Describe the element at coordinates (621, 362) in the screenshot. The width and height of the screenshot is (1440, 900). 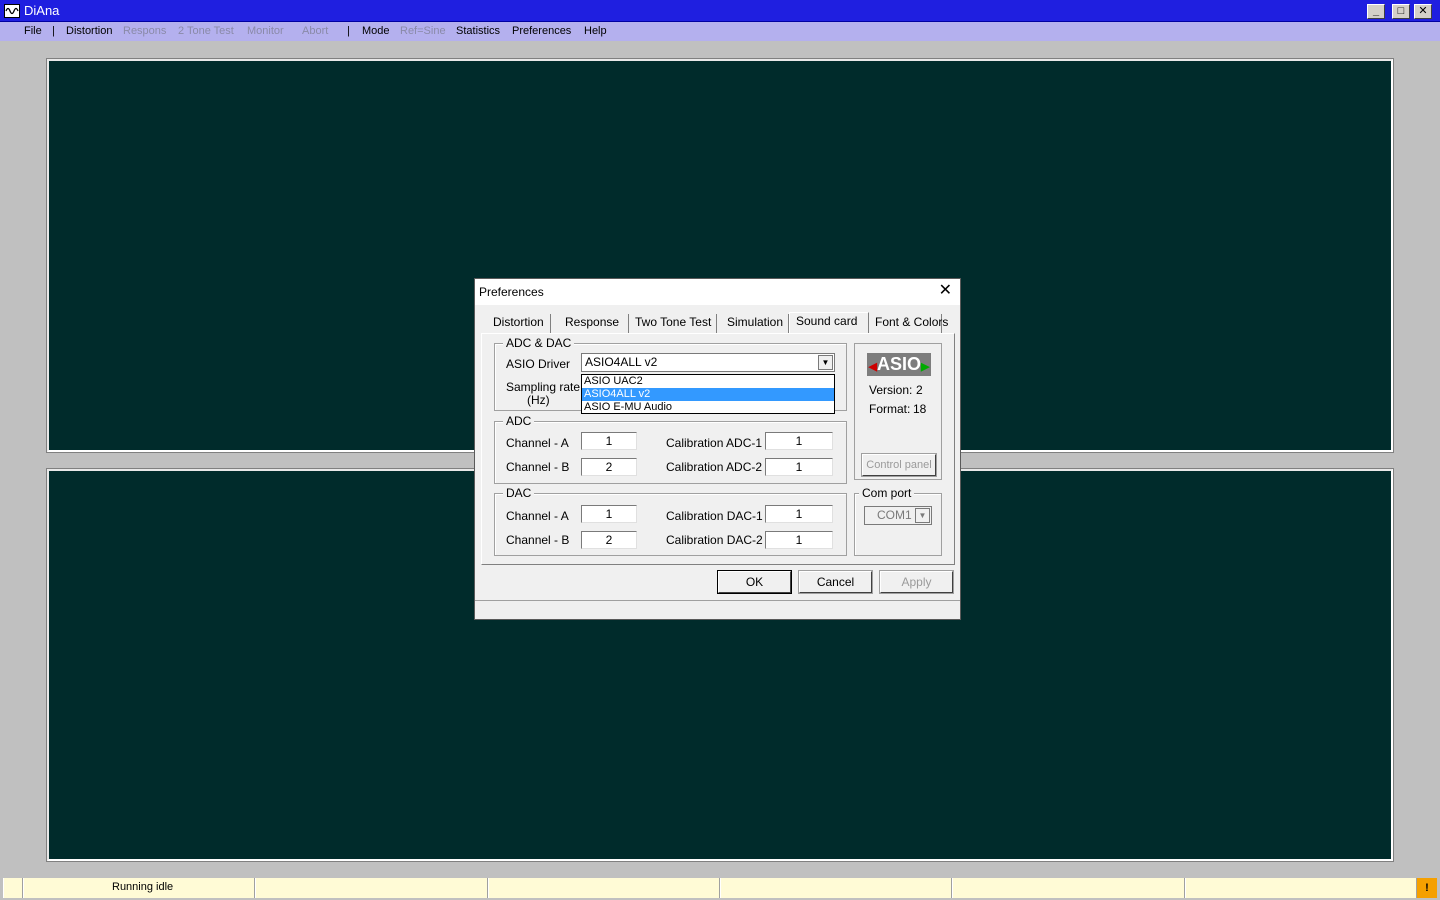
I see `asio-driver-value: ASIO4ALL v2` at that location.